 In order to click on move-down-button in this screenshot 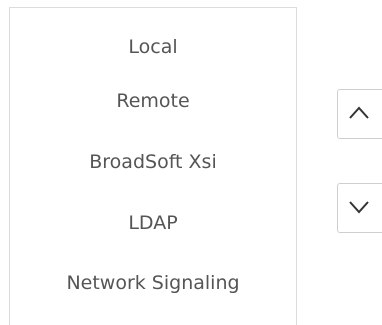, I will do `click(359, 208)`.